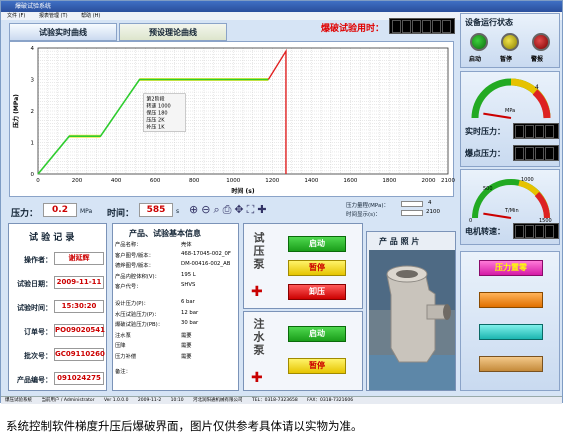  I want to click on start-lamp, so click(479, 42).